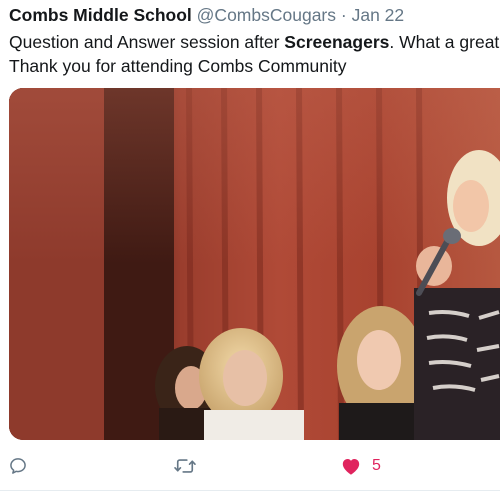 Image resolution: width=500 pixels, height=500 pixels. What do you see at coordinates (381, 373) in the screenshot?
I see `audience-woman-long-hair` at bounding box center [381, 373].